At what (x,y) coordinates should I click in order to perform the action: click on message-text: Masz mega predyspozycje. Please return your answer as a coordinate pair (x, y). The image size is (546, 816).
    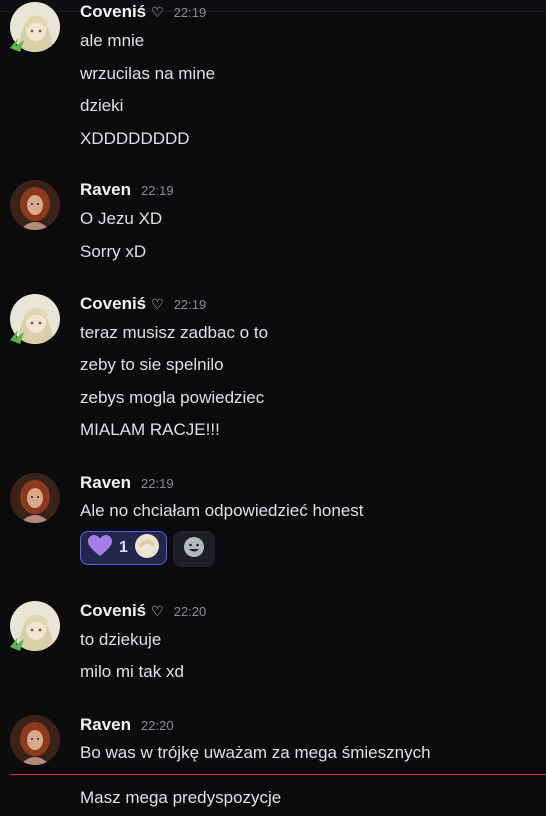
    Looking at the image, I should click on (181, 797).